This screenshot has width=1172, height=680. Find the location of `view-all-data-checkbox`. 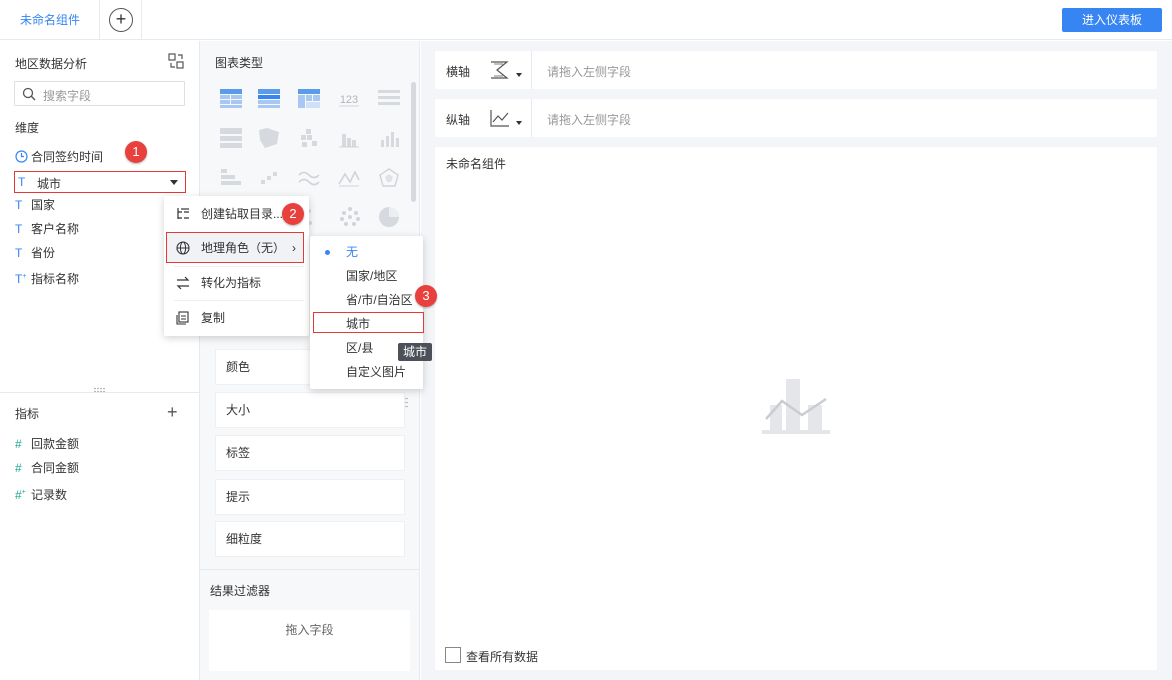

view-all-data-checkbox is located at coordinates (453, 655).